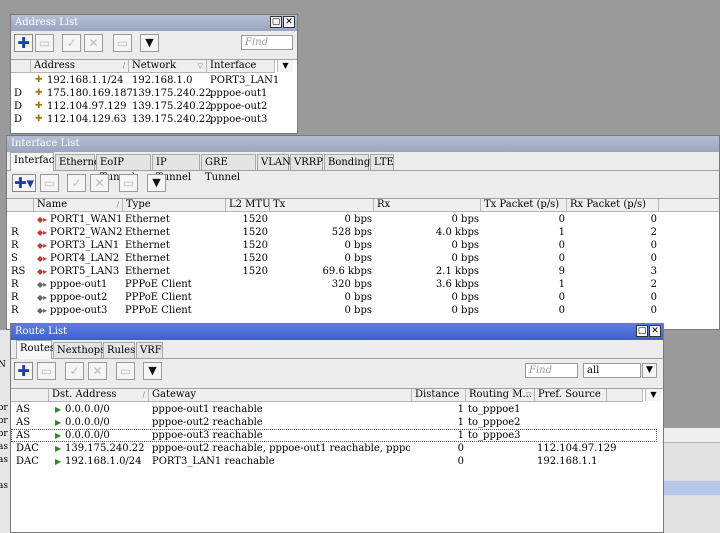 The height and width of the screenshot is (533, 720). I want to click on table-row: R ◆▸ PORT3_LAN1 Ethernet 1520 0 bps 0 bps 0 0, so click(363, 245).